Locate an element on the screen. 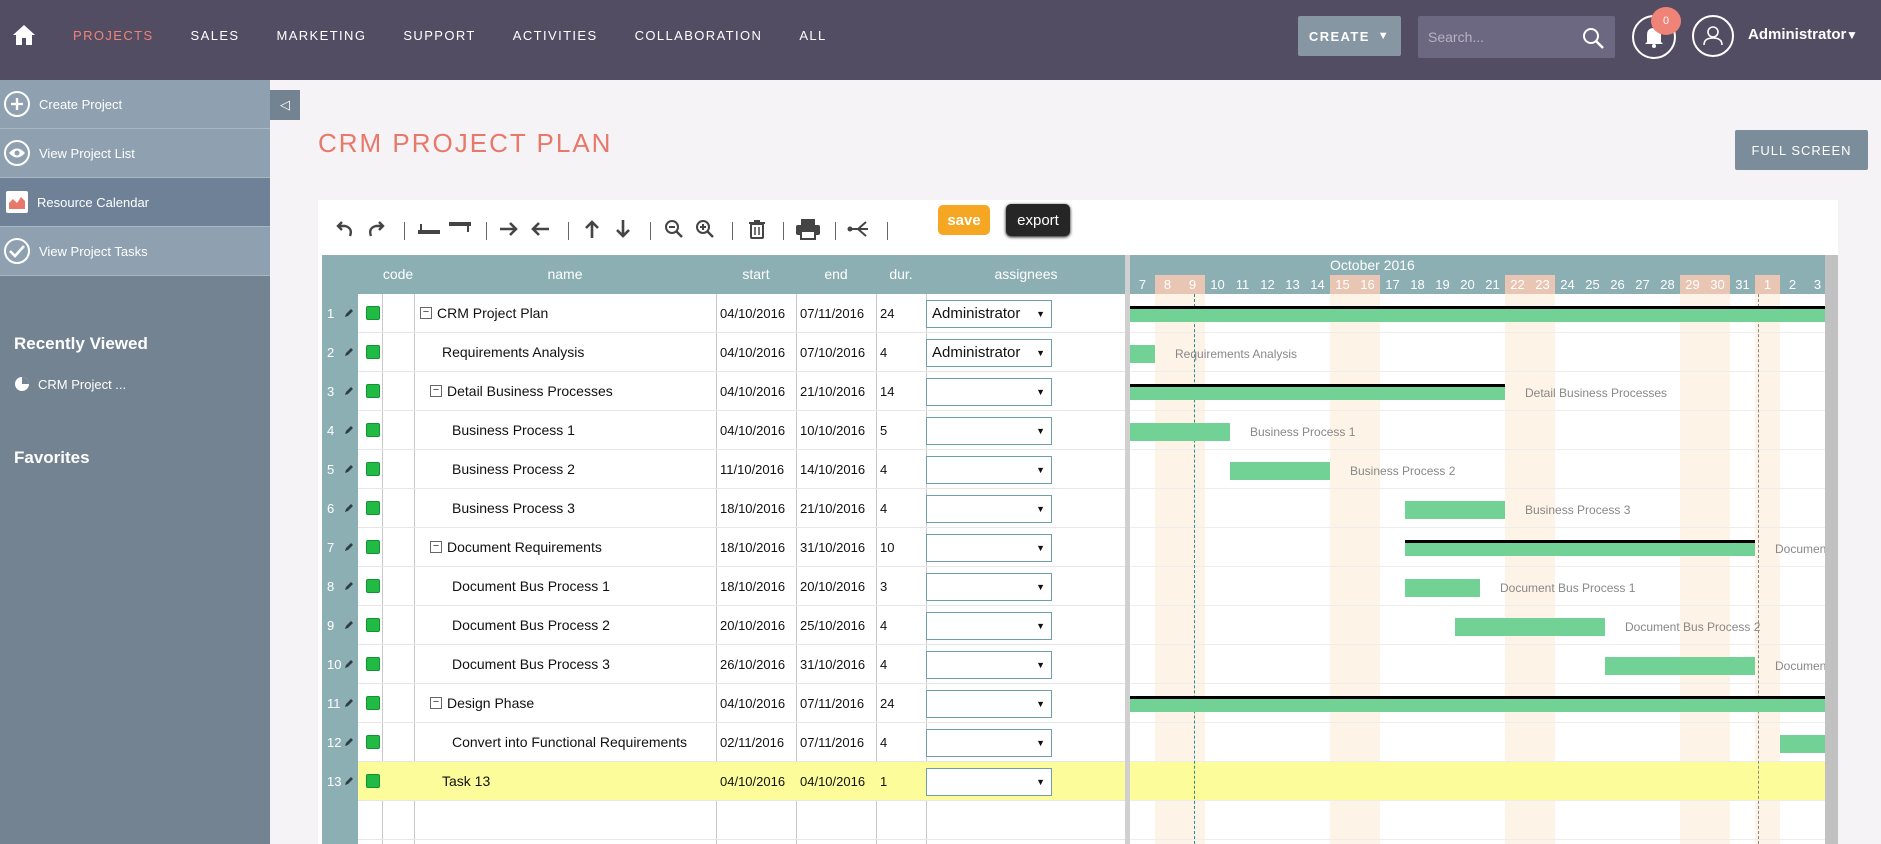  task-name: Document Requirements is located at coordinates (579, 547).